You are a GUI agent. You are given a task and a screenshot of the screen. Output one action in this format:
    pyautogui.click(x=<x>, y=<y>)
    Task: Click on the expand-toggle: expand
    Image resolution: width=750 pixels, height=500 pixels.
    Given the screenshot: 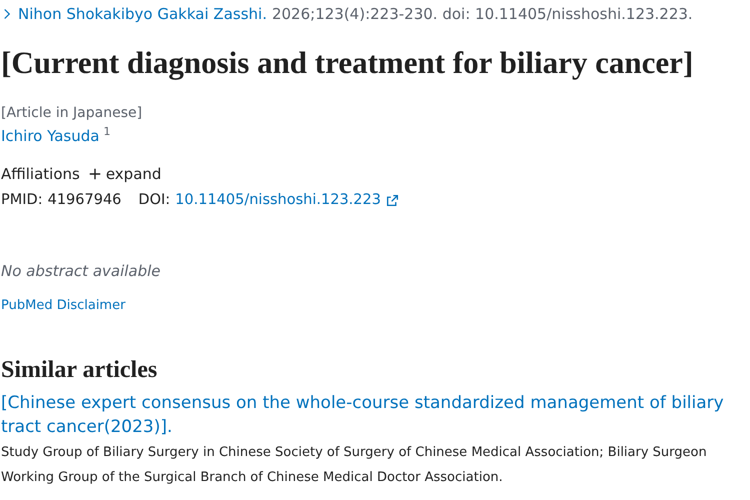 What is the action you would take?
    pyautogui.click(x=125, y=174)
    